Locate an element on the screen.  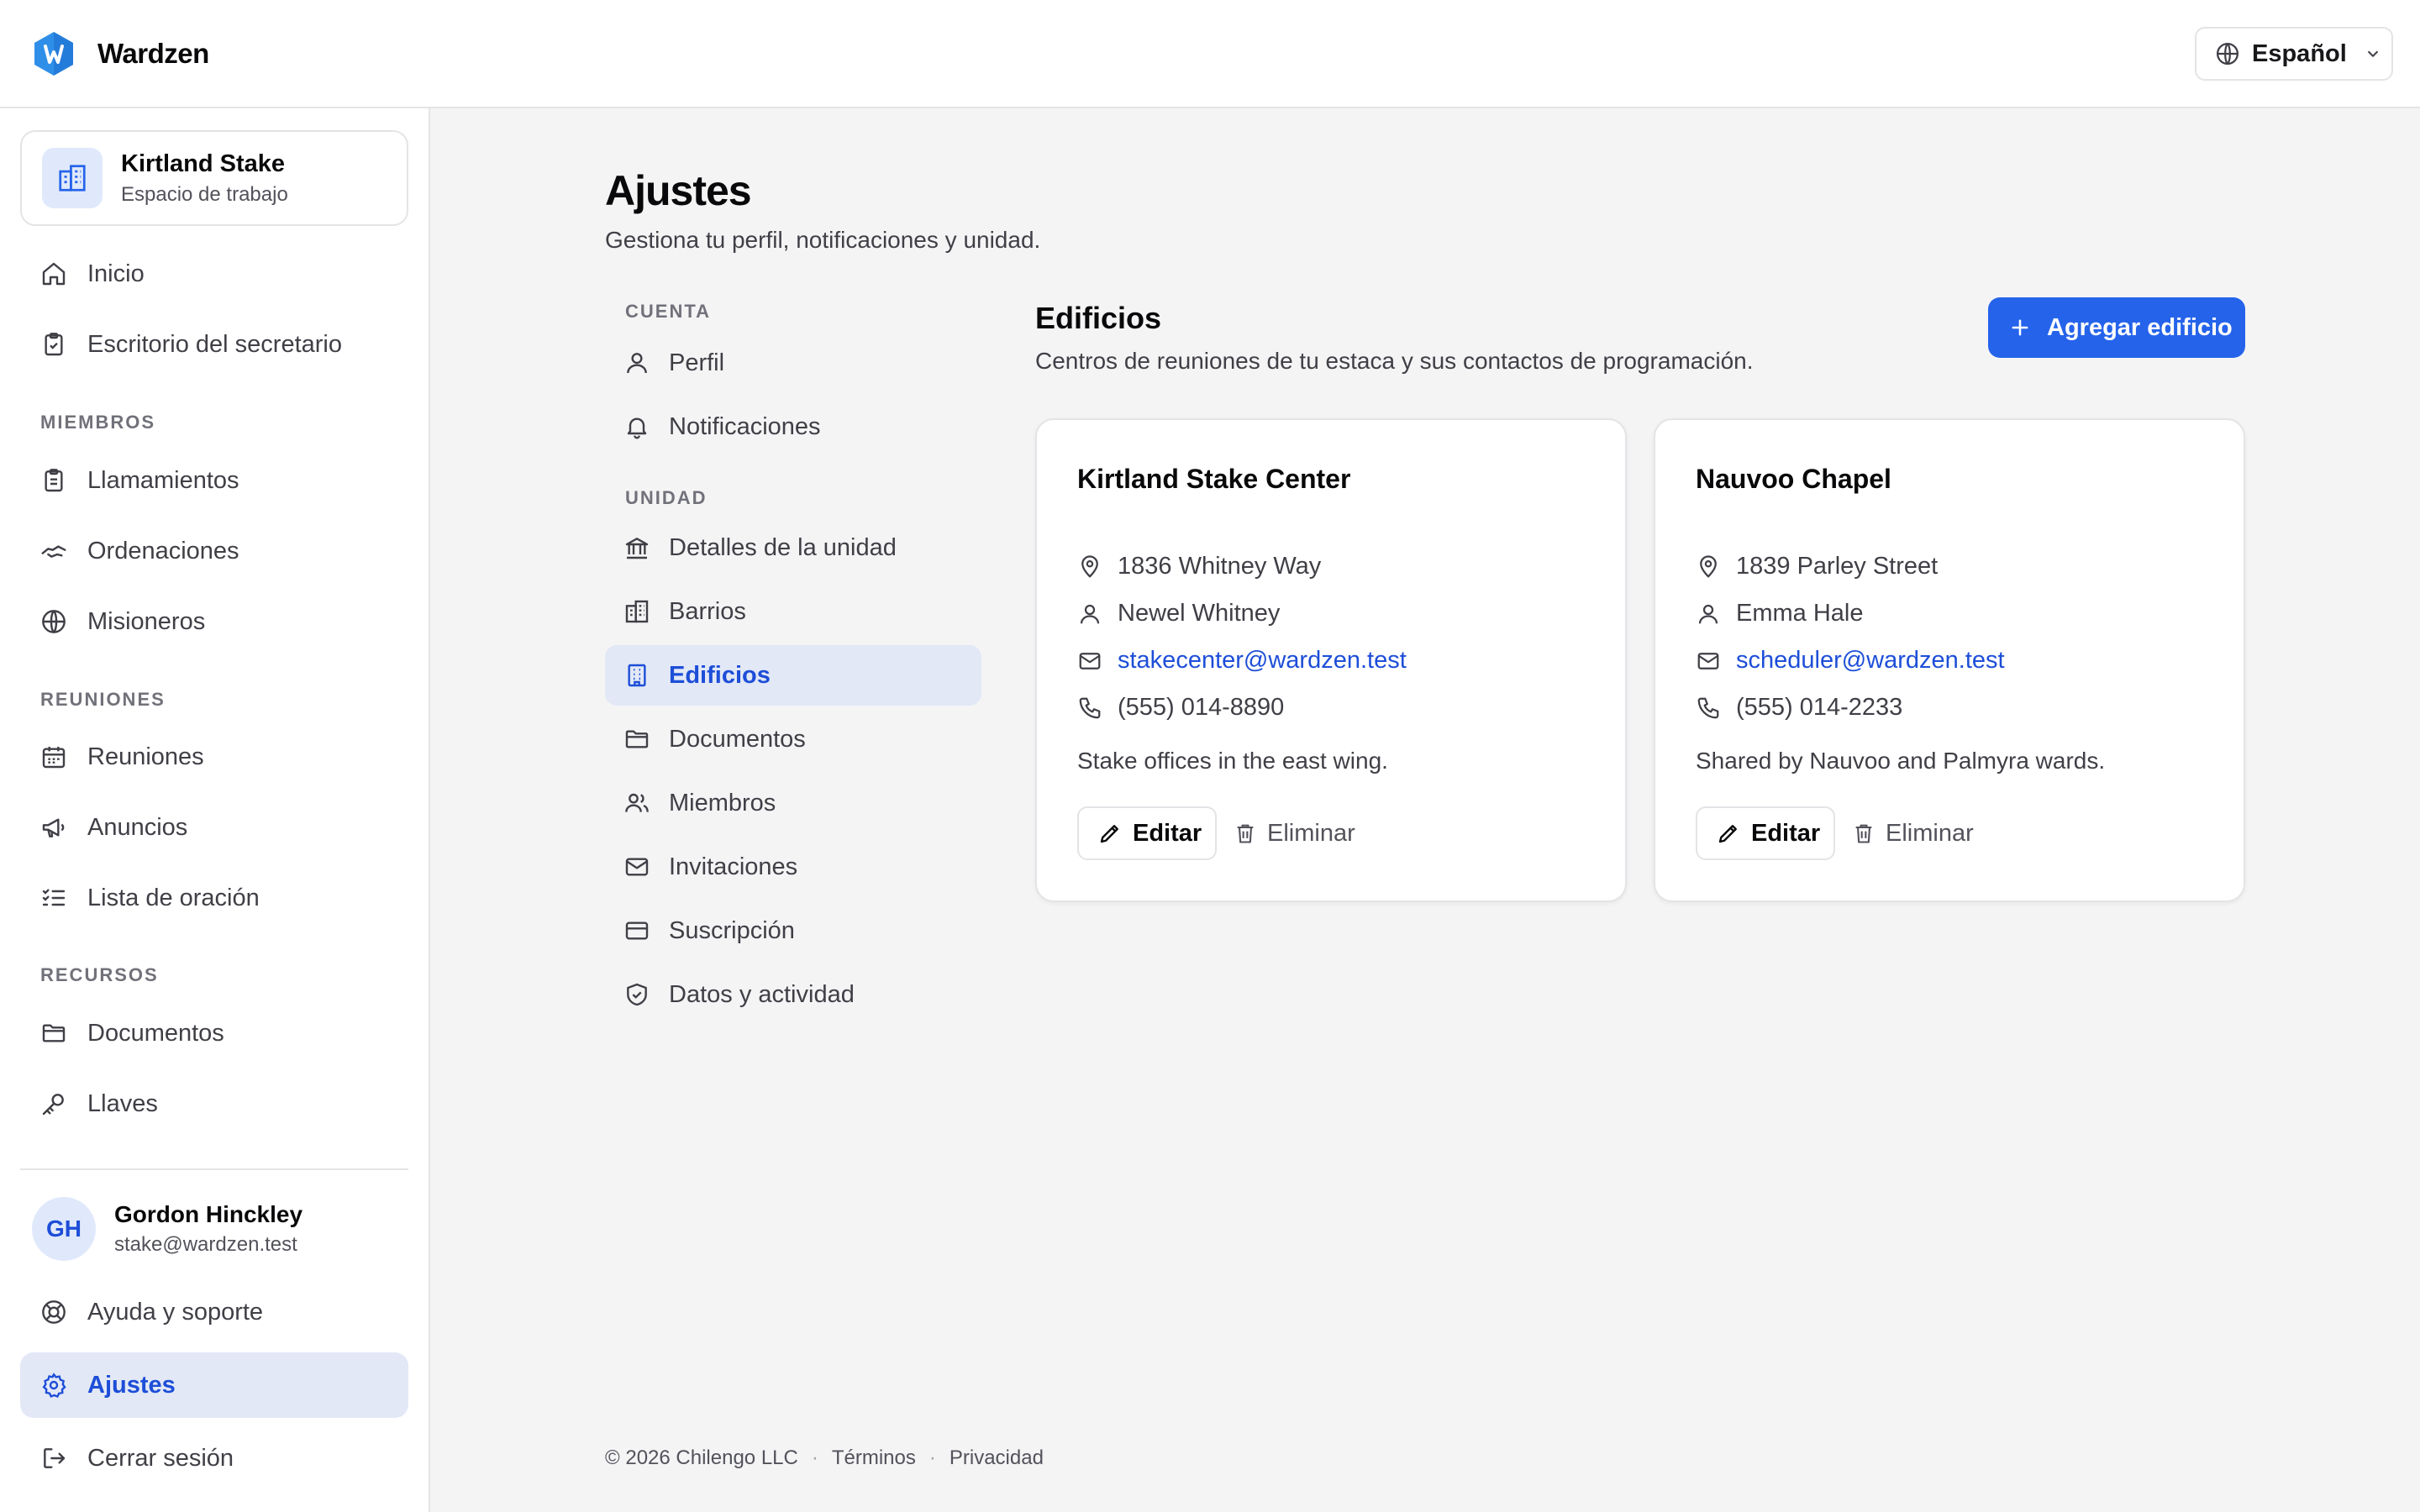
globe-icon is located at coordinates (2227, 54).